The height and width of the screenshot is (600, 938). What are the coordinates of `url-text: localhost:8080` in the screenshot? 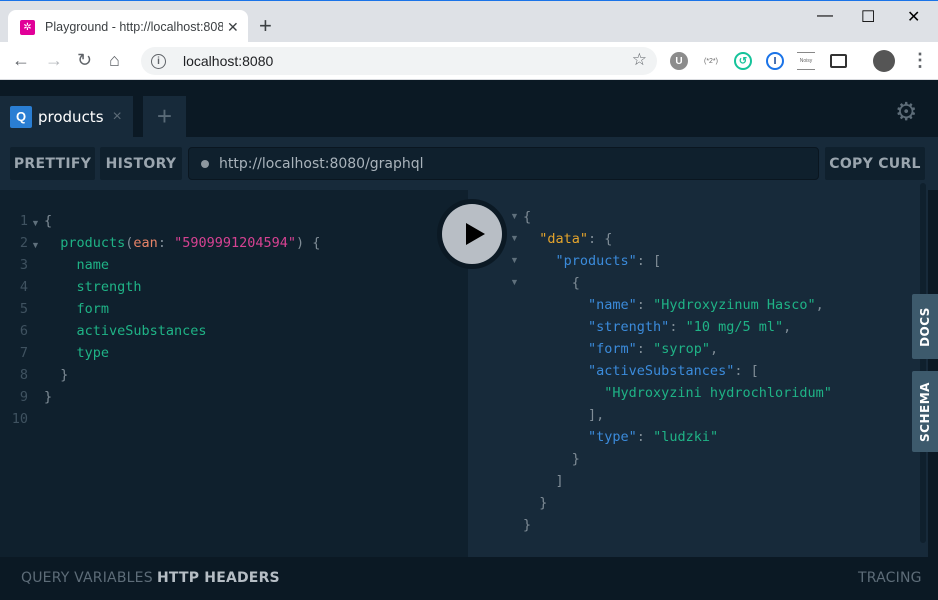 It's located at (228, 61).